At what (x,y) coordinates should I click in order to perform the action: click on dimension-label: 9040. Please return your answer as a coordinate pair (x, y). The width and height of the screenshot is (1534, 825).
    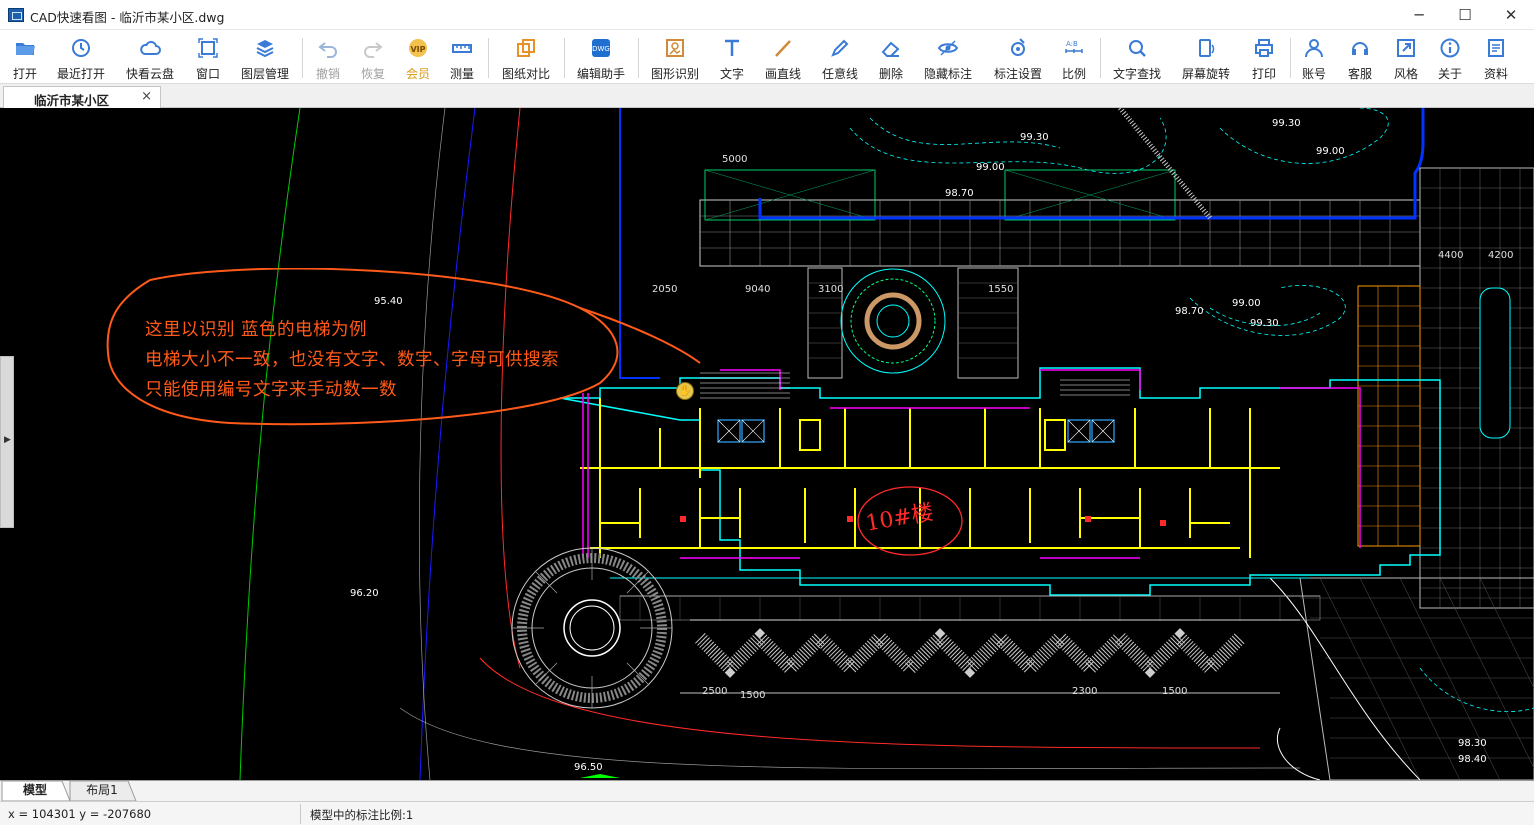
    Looking at the image, I should click on (758, 289).